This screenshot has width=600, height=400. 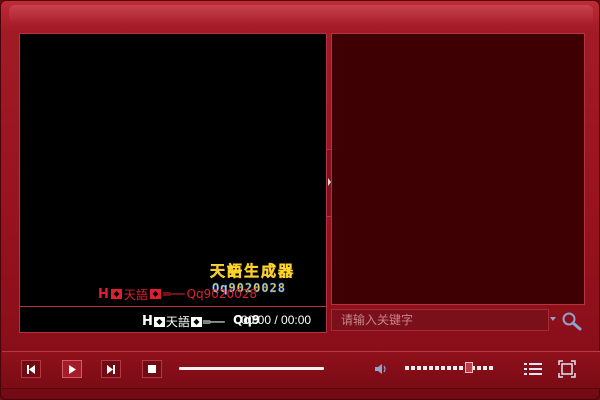 I want to click on status-watermark: H ◆ 天語 ◆ ═──, so click(x=183, y=321).